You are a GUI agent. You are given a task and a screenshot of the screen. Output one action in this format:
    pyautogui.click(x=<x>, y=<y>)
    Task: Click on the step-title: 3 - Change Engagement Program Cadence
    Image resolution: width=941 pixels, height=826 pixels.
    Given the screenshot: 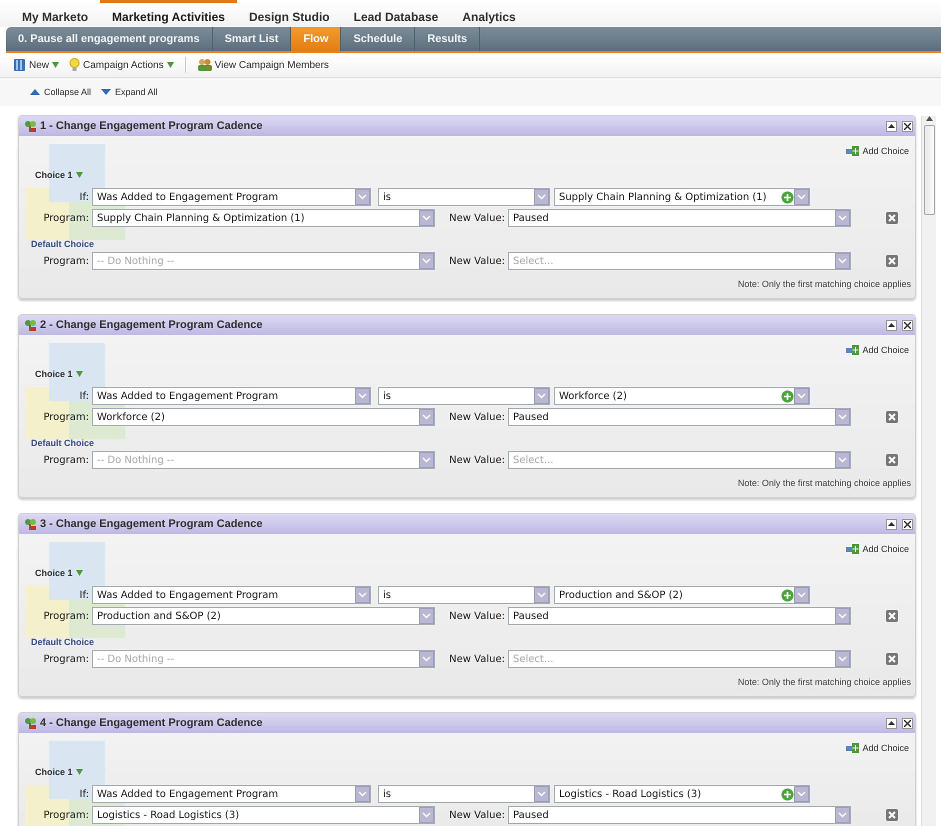 What is the action you would take?
    pyautogui.click(x=152, y=524)
    